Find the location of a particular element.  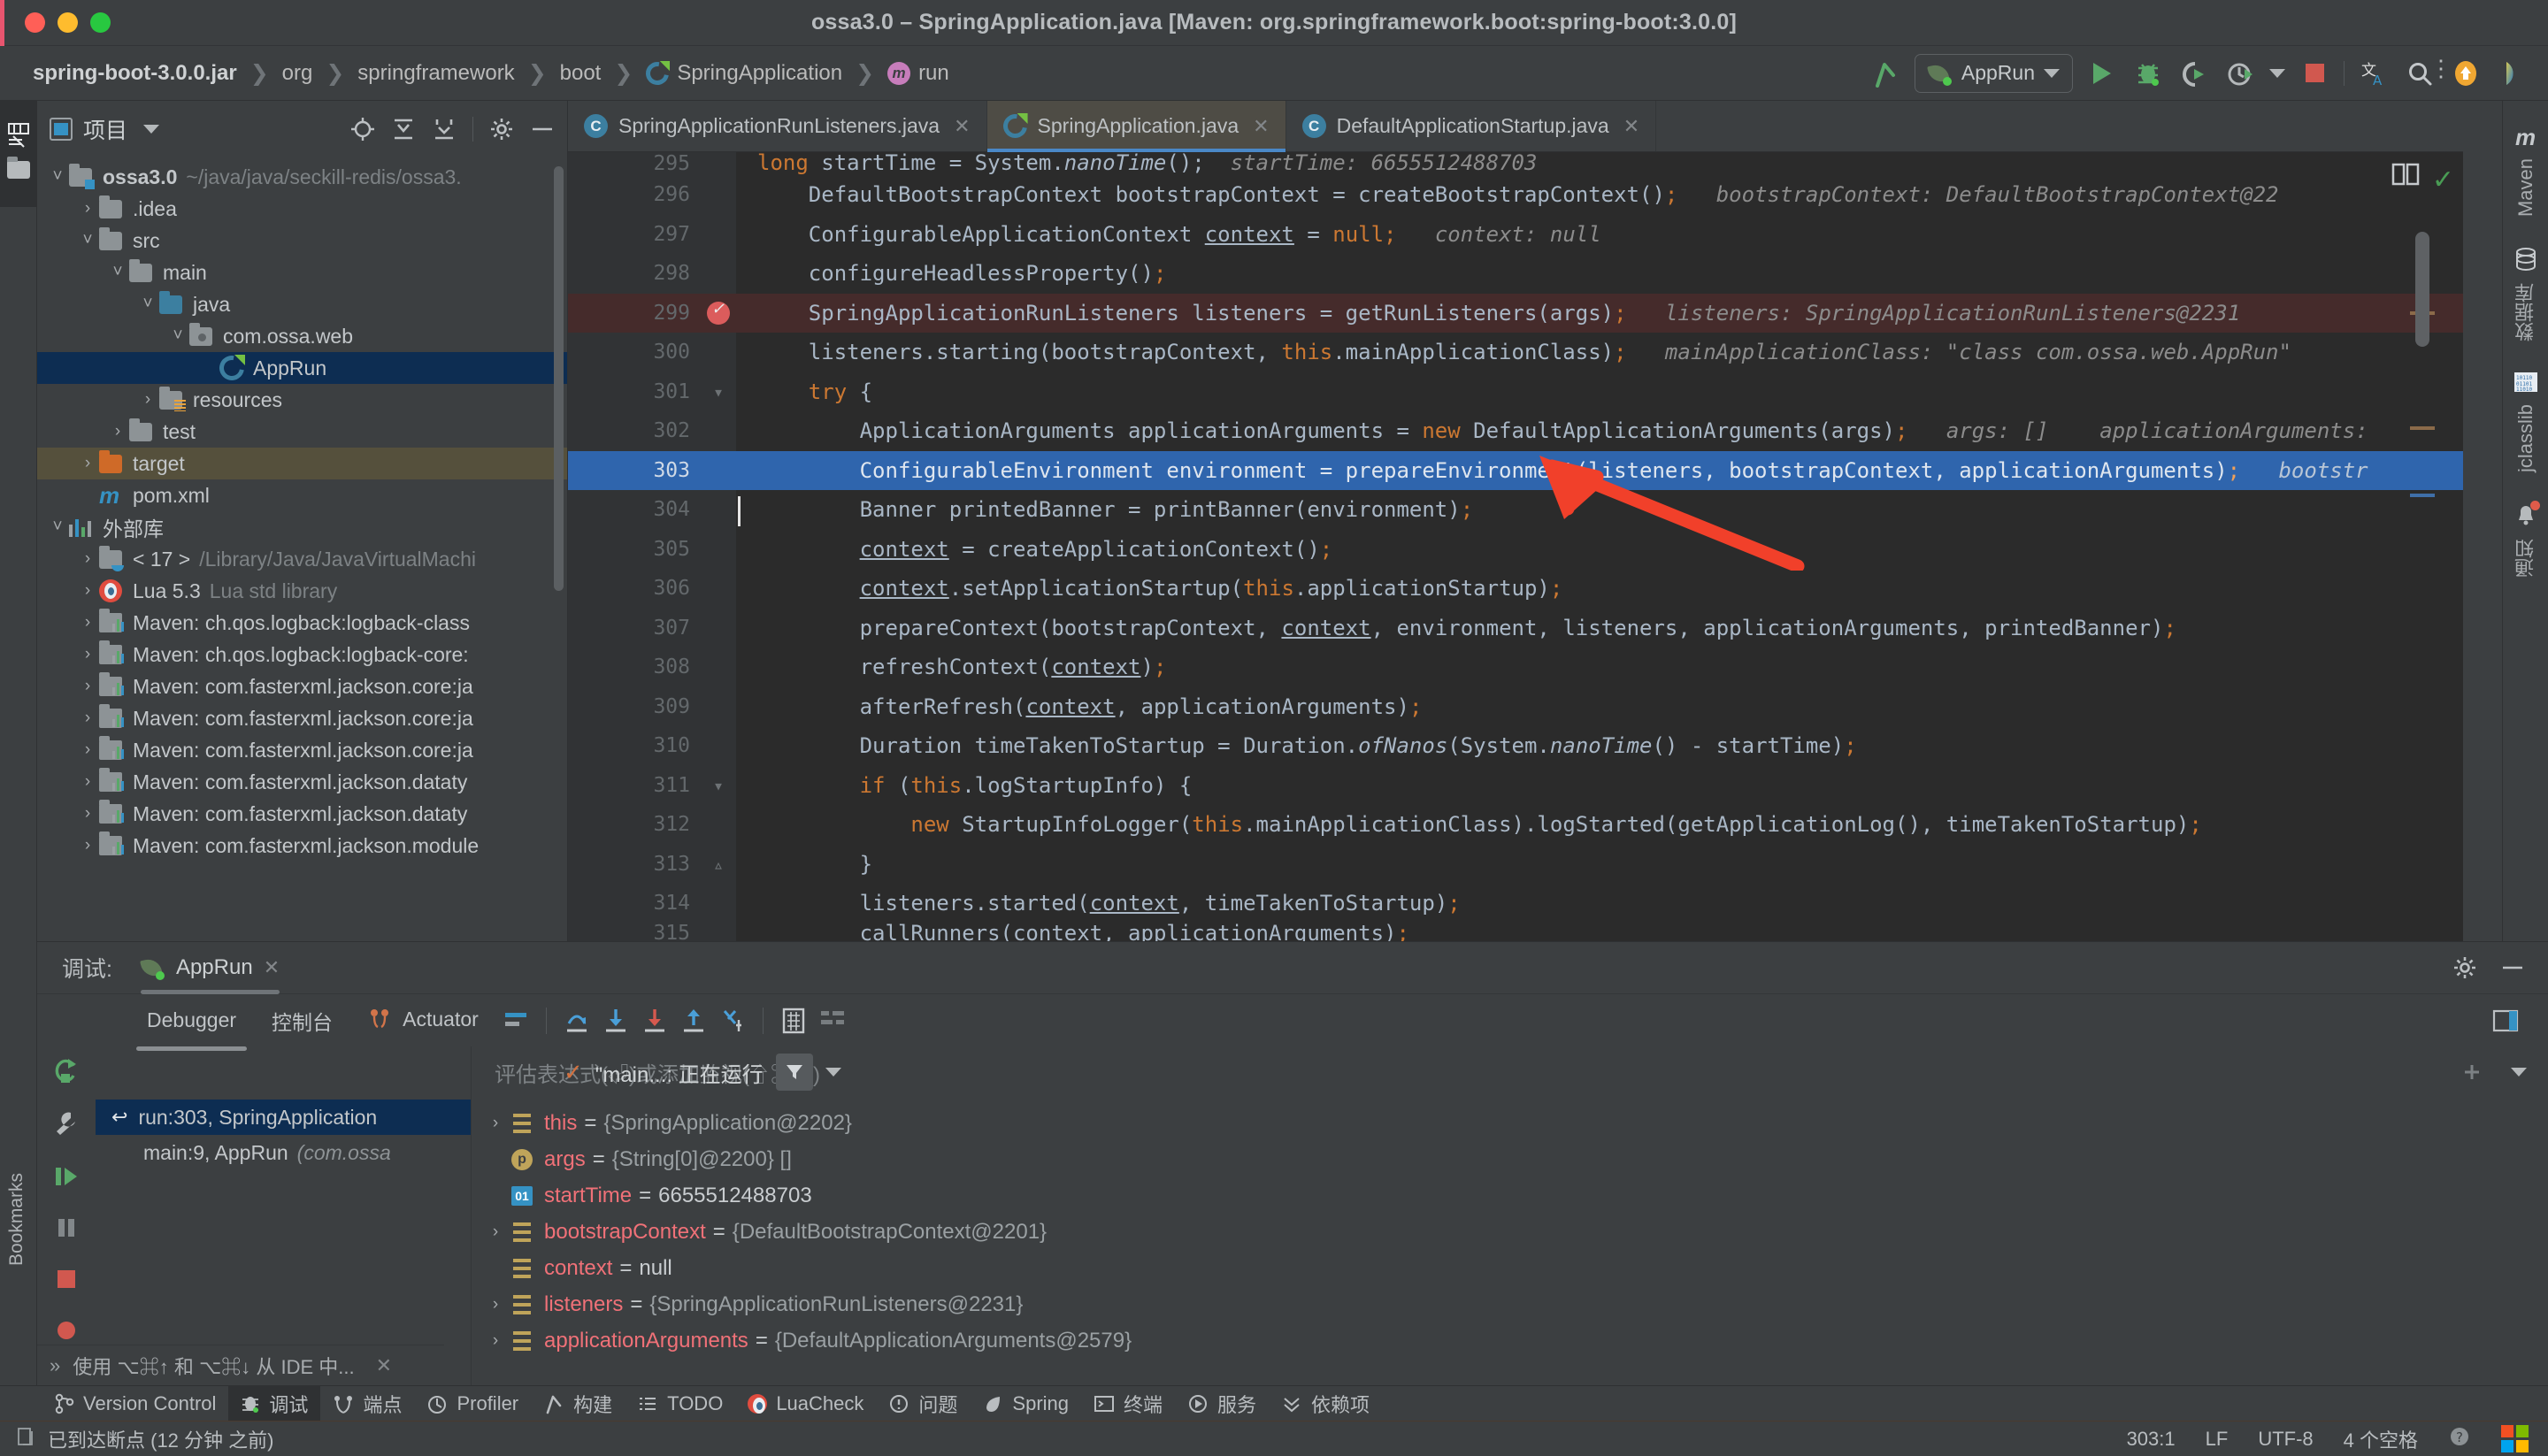

bottom-bar-luacheck: LuaCheck is located at coordinates (806, 1404).